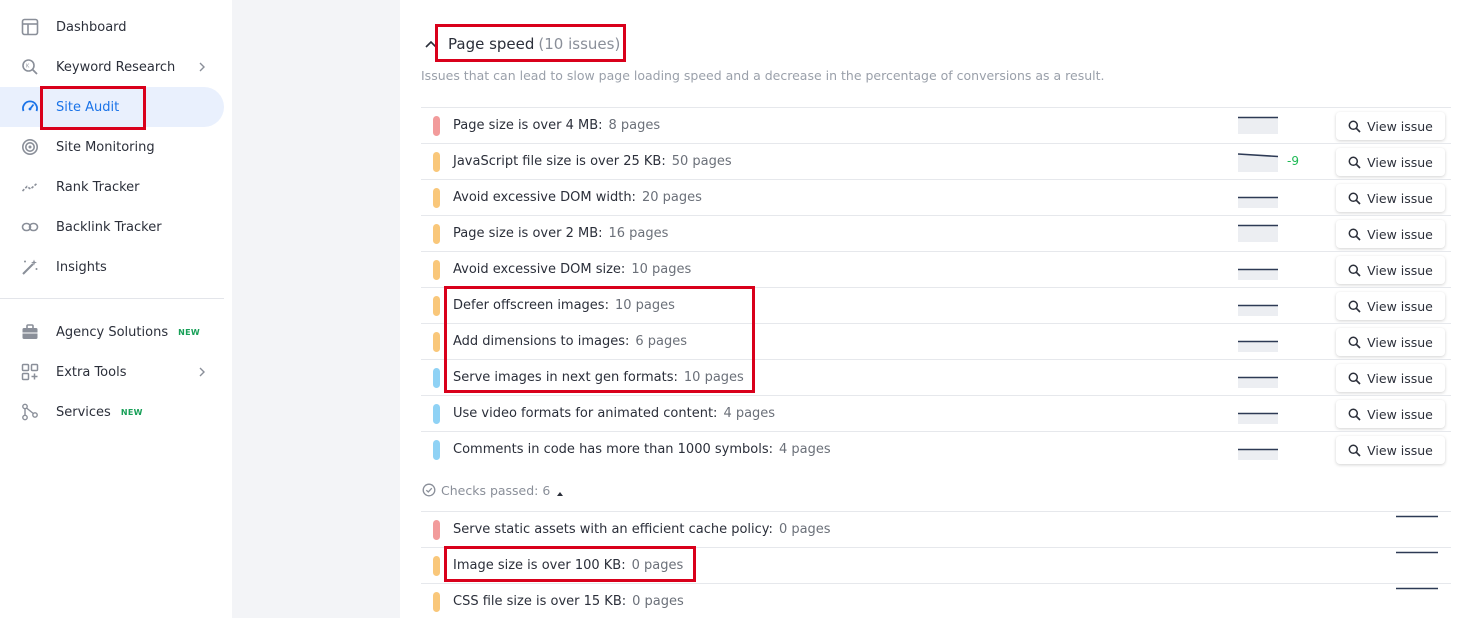 Image resolution: width=1466 pixels, height=618 pixels. I want to click on target-icon, so click(30, 147).